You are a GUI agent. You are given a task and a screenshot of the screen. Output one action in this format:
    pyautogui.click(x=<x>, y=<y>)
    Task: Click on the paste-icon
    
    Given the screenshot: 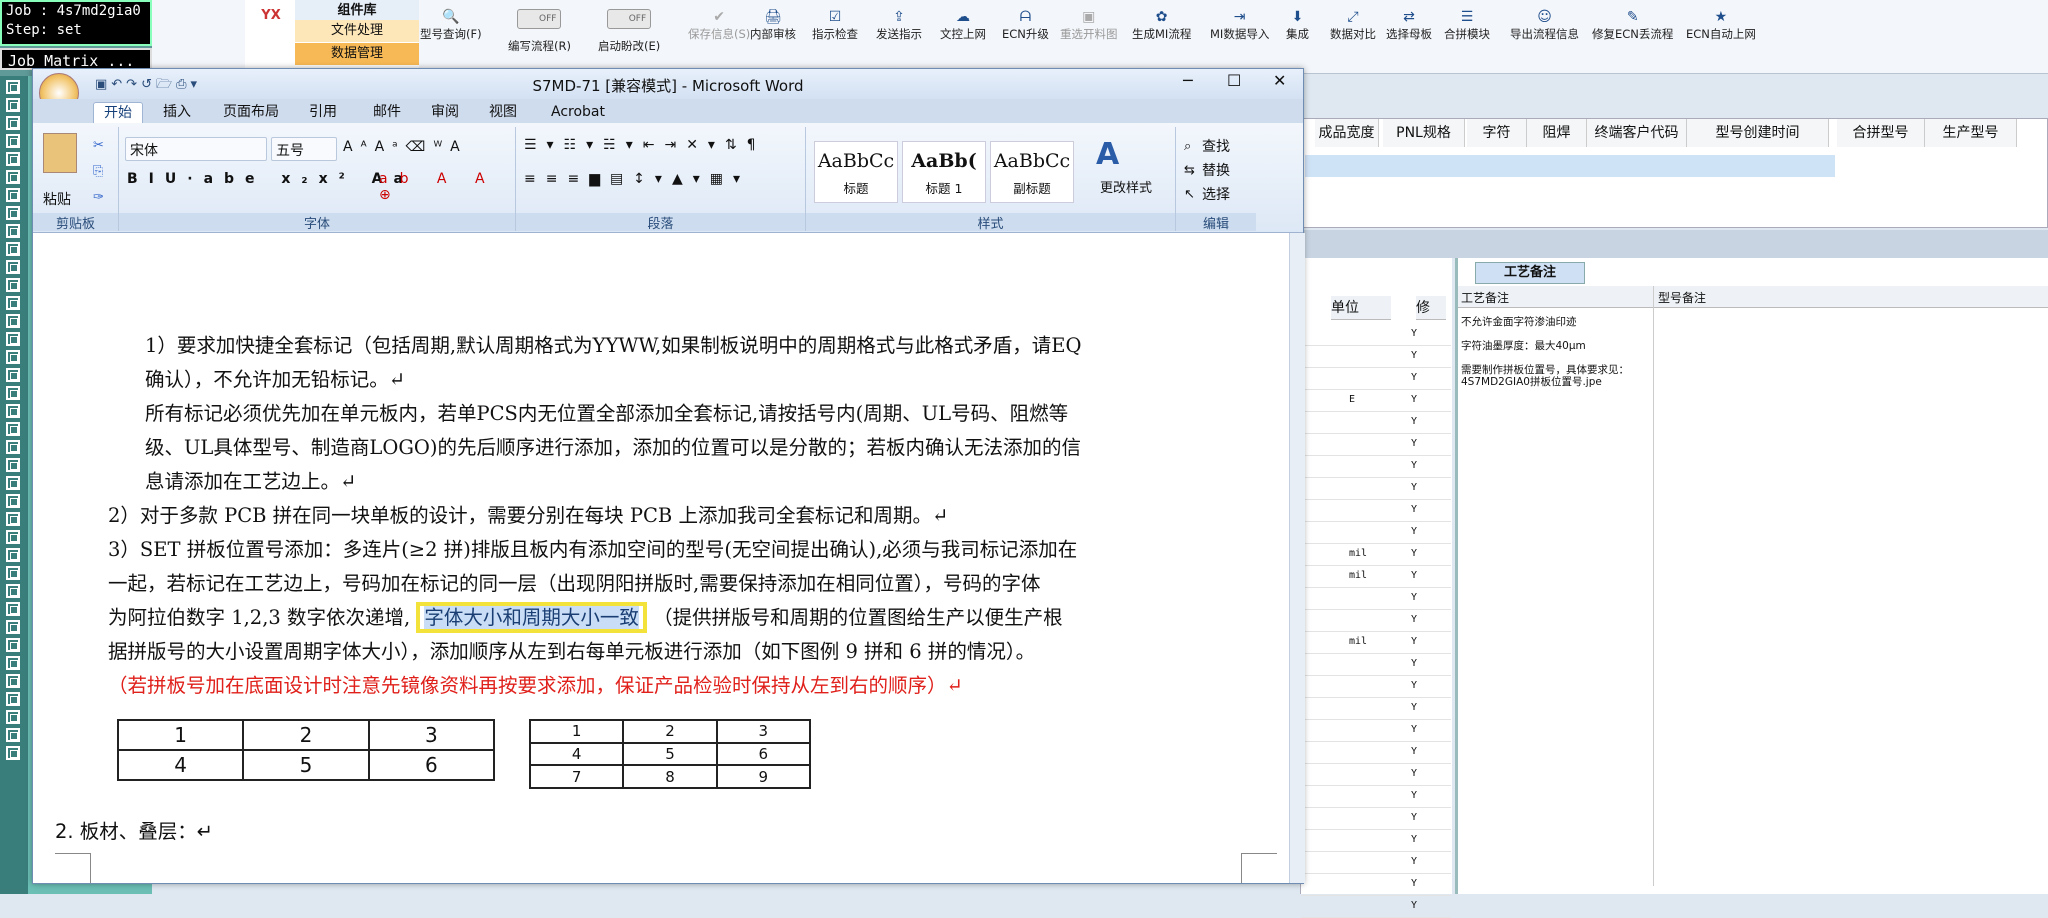 What is the action you would take?
    pyautogui.click(x=60, y=153)
    